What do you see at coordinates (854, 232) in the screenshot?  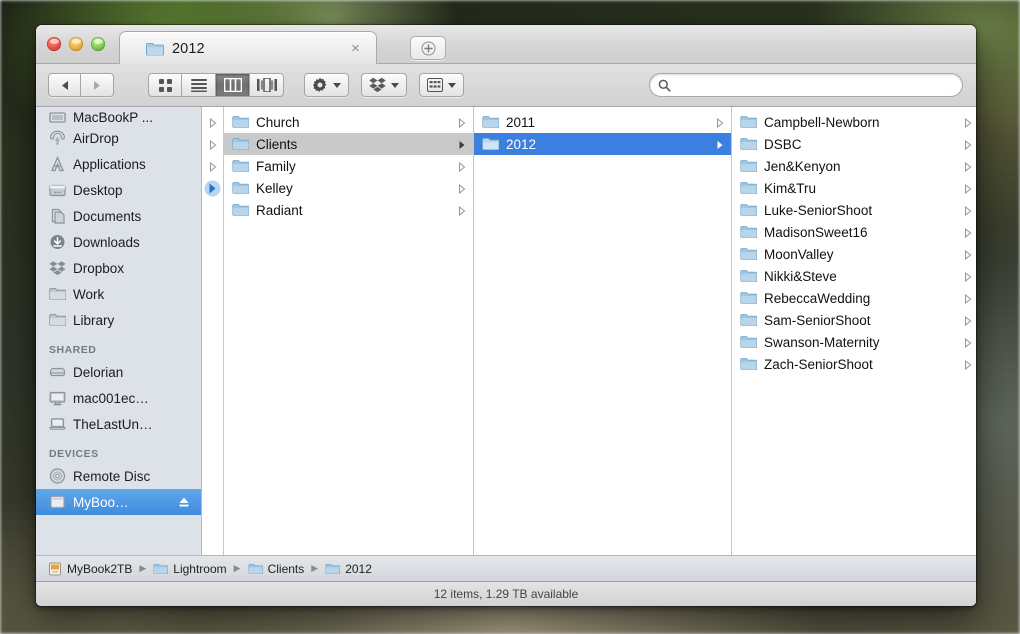 I see `table-row: MadisonSweet16` at bounding box center [854, 232].